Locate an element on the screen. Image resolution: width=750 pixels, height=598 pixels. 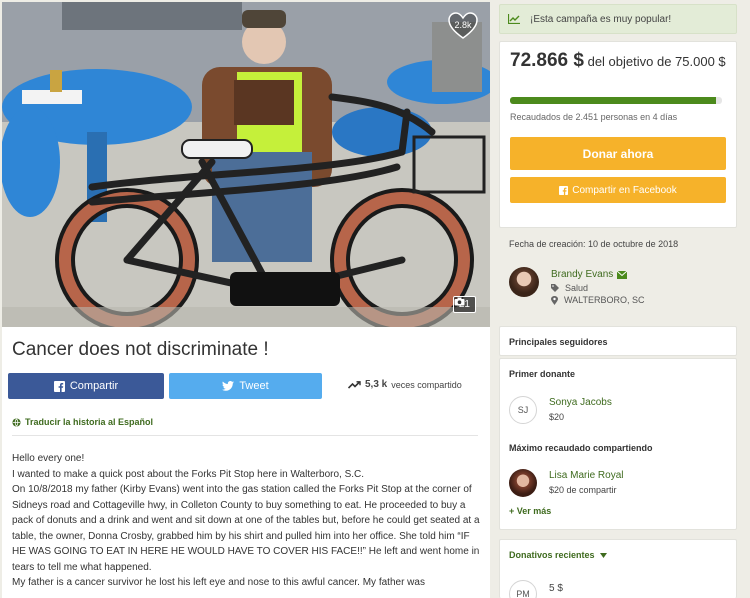
raised-by-text: Recaudados de 2.451 personas en 4 días is located at coordinates (594, 117).